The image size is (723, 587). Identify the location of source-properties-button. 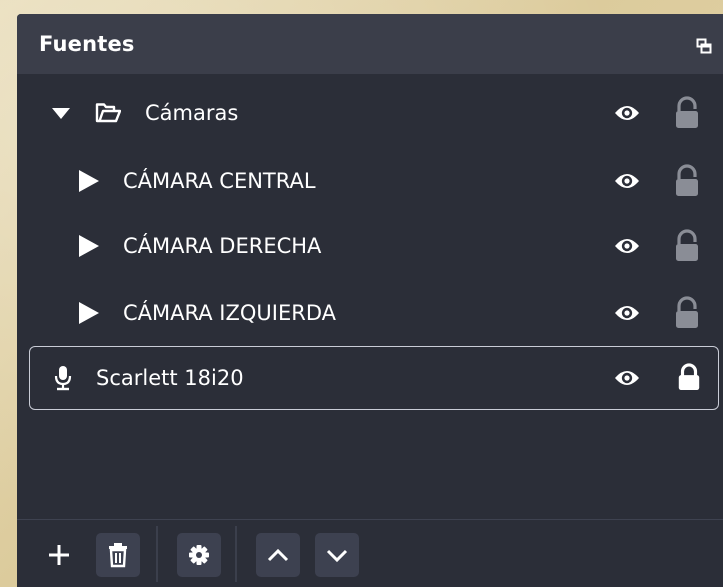
(199, 555).